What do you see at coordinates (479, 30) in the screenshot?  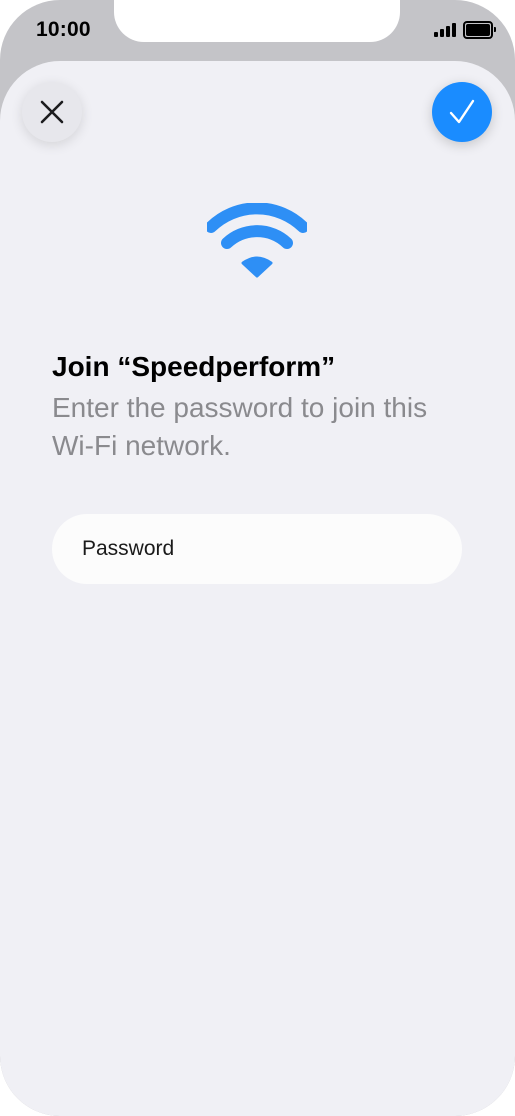 I see `battery-full-icon` at bounding box center [479, 30].